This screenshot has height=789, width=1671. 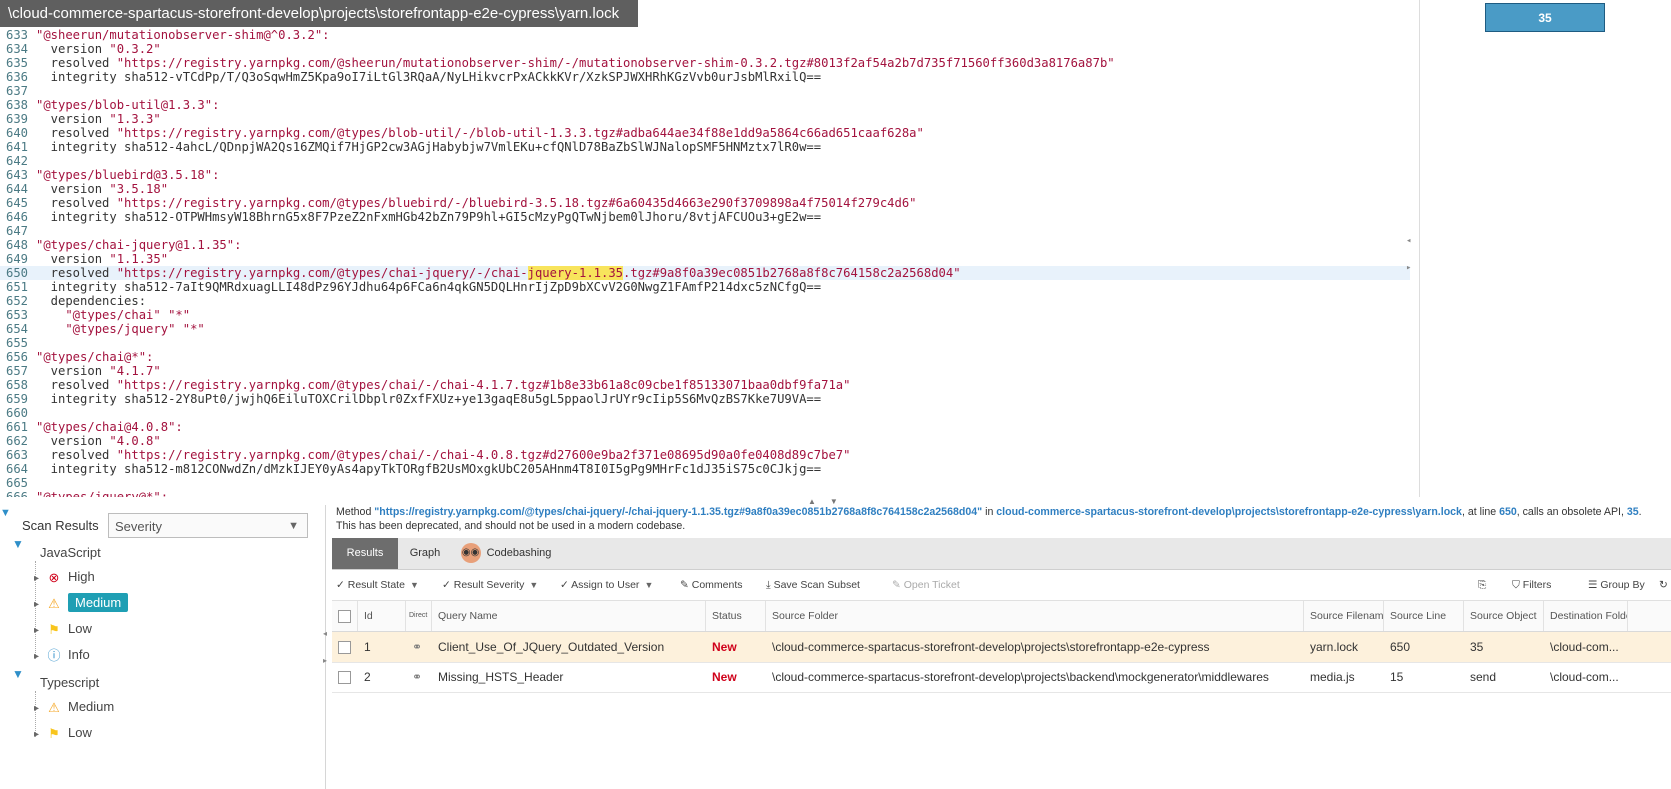 I want to click on panel-collapse-arrows: ◂ ▸, so click(x=325, y=647).